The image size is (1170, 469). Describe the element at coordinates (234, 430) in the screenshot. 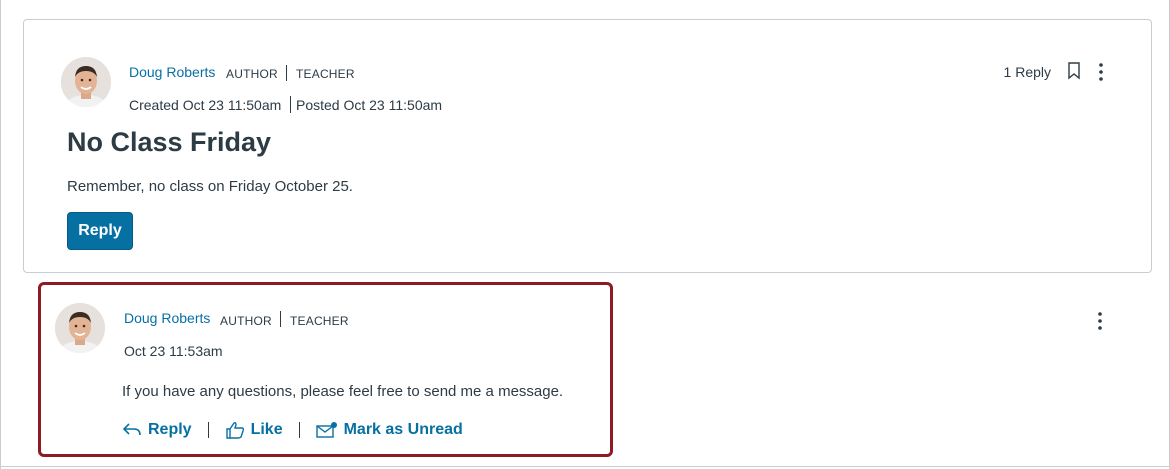

I see `thumbs-up-icon` at that location.